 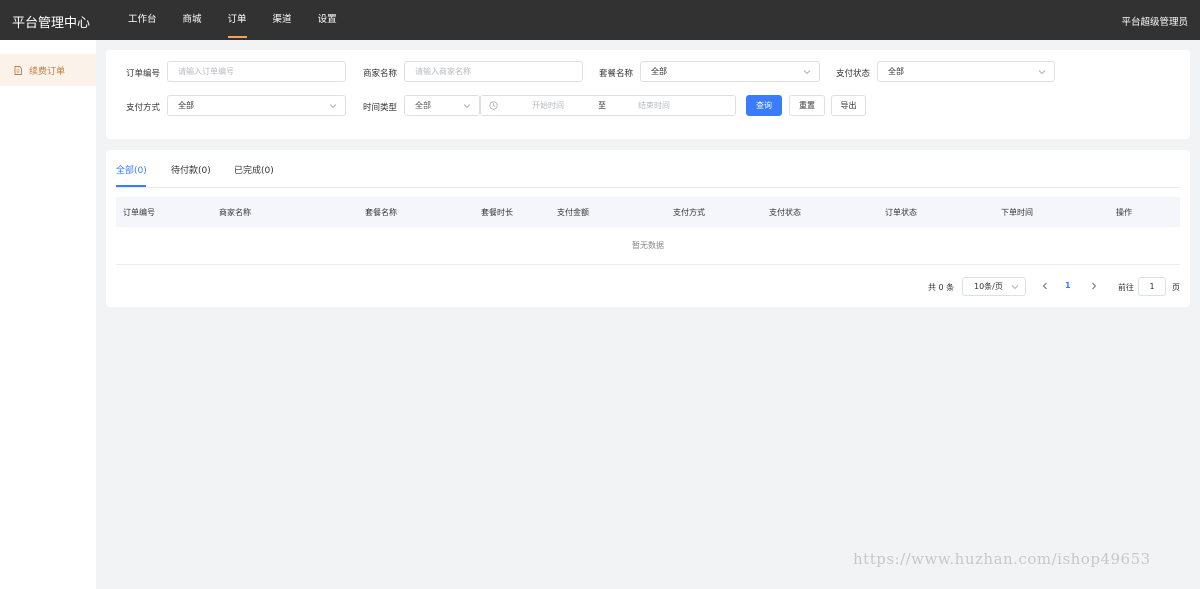 I want to click on user-menu: 平台超级管理员, so click(x=1154, y=21).